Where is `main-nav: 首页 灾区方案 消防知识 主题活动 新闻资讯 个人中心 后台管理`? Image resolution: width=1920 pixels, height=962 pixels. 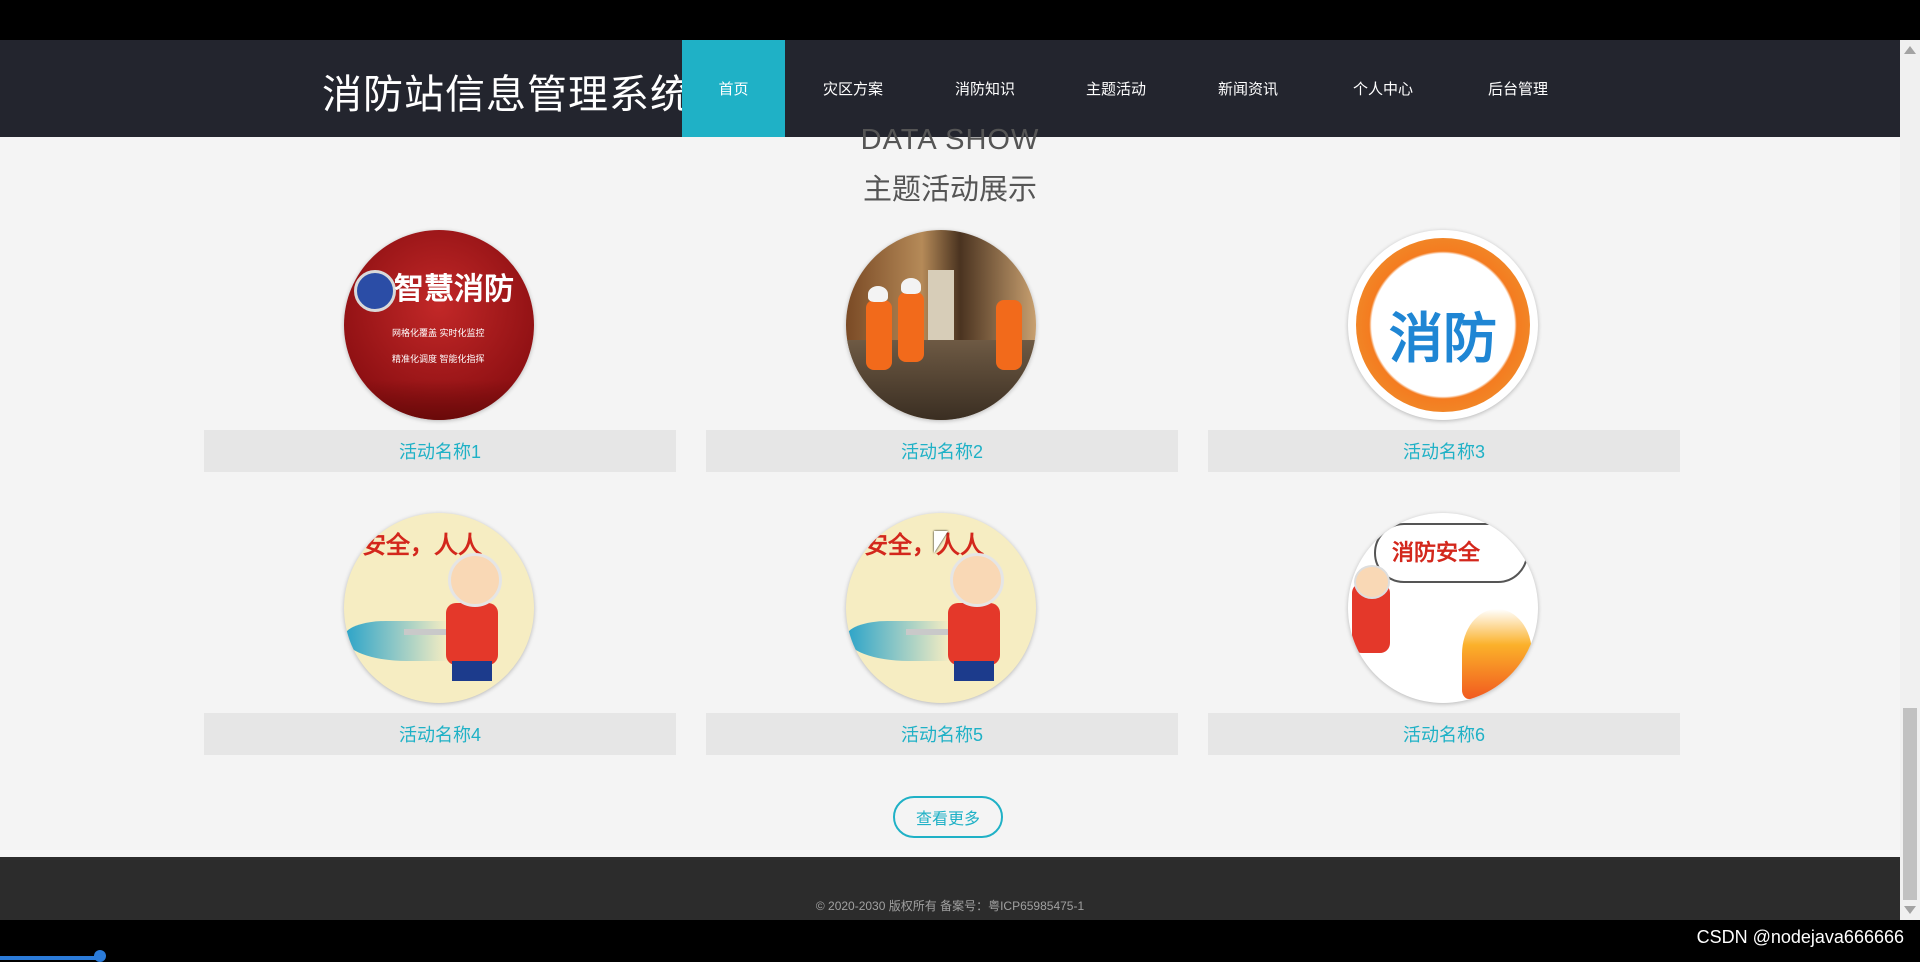
main-nav: 首页 灾区方案 消防知识 主题活动 新闻资讯 个人中心 后台管理 is located at coordinates (1132, 88).